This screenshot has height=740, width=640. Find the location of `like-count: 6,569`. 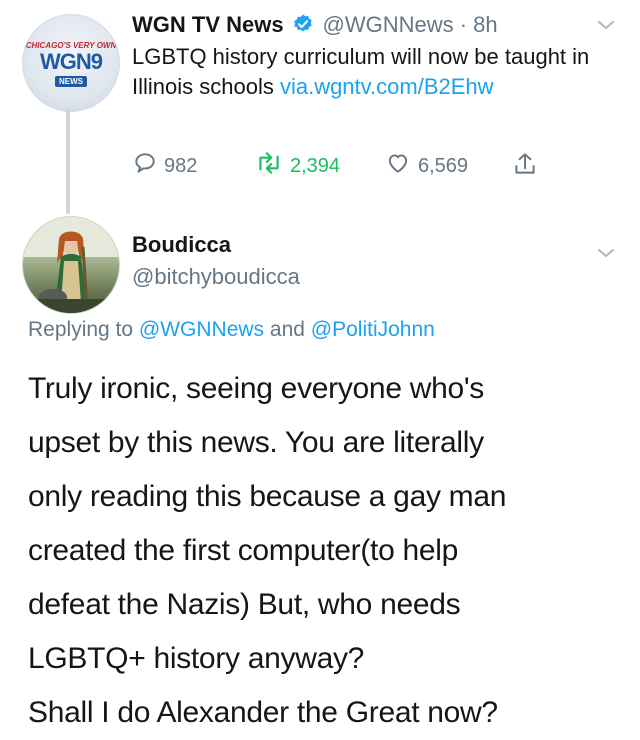

like-count: 6,569 is located at coordinates (443, 165).